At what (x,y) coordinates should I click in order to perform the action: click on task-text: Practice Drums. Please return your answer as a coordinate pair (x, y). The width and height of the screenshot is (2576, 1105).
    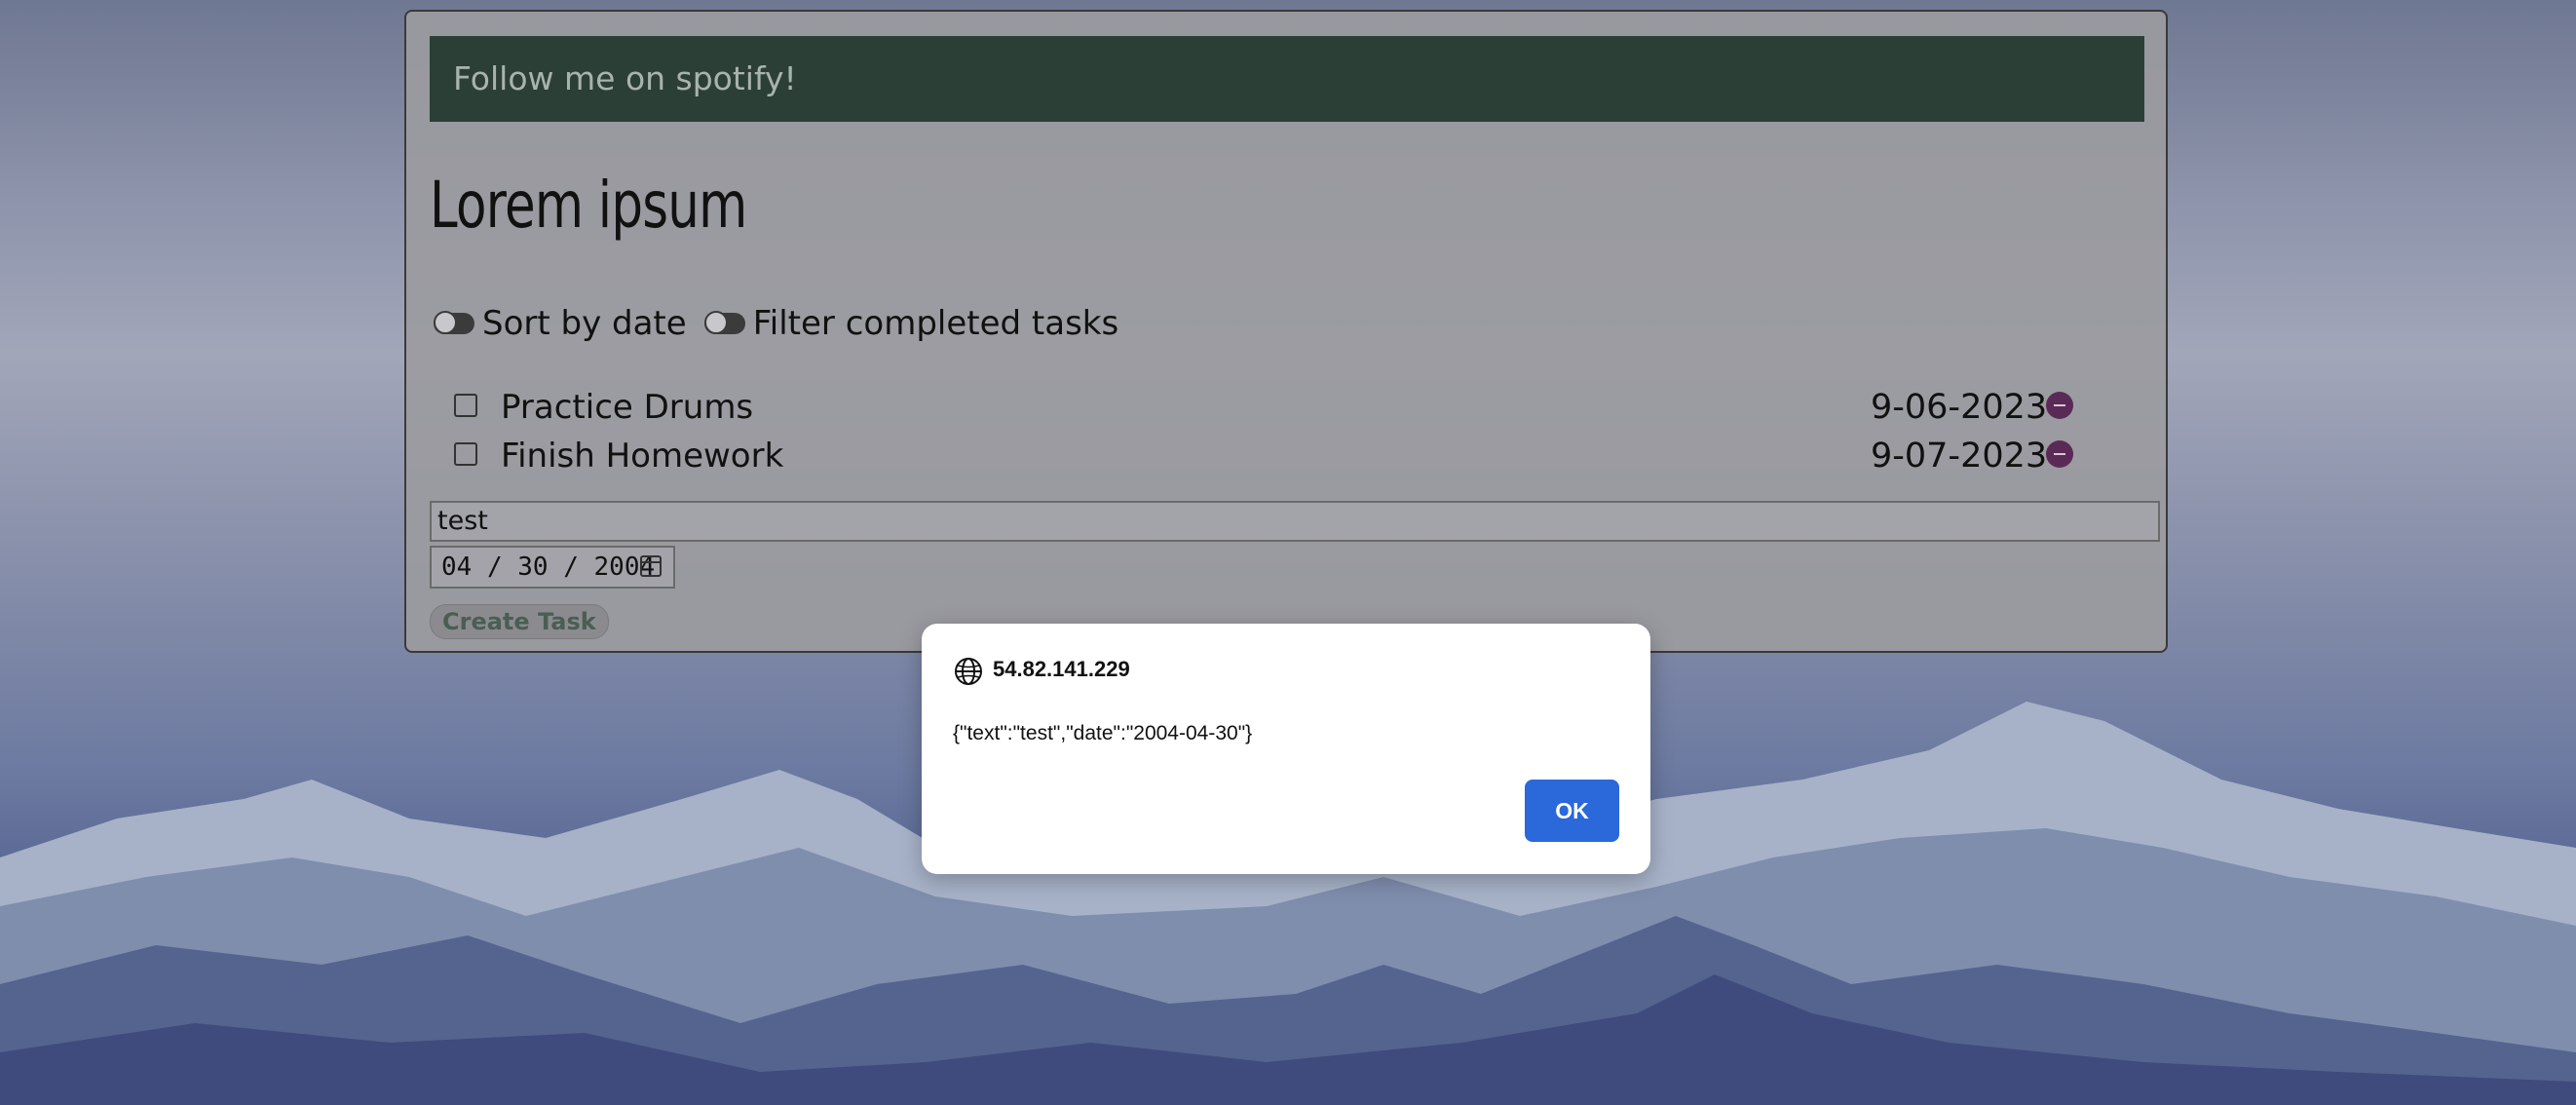
    Looking at the image, I should click on (627, 407).